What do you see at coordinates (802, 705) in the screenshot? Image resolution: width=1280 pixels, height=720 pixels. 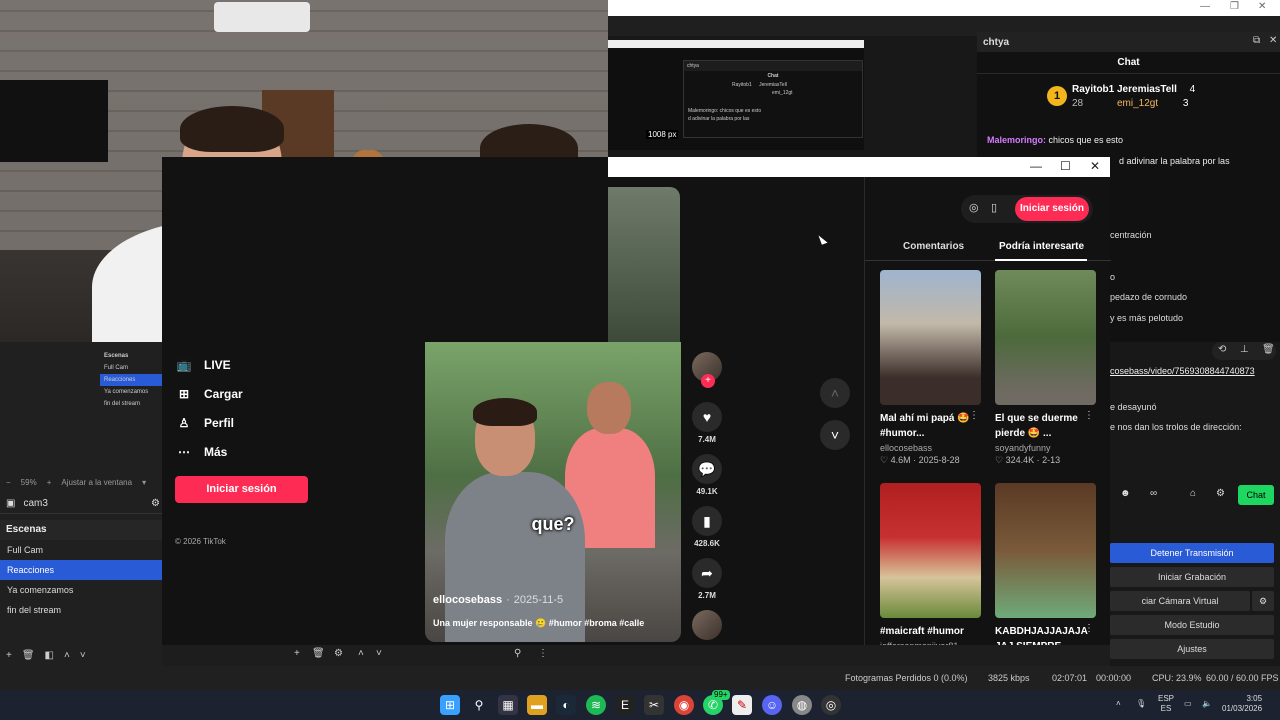 I see `browser-icon: ◍` at bounding box center [802, 705].